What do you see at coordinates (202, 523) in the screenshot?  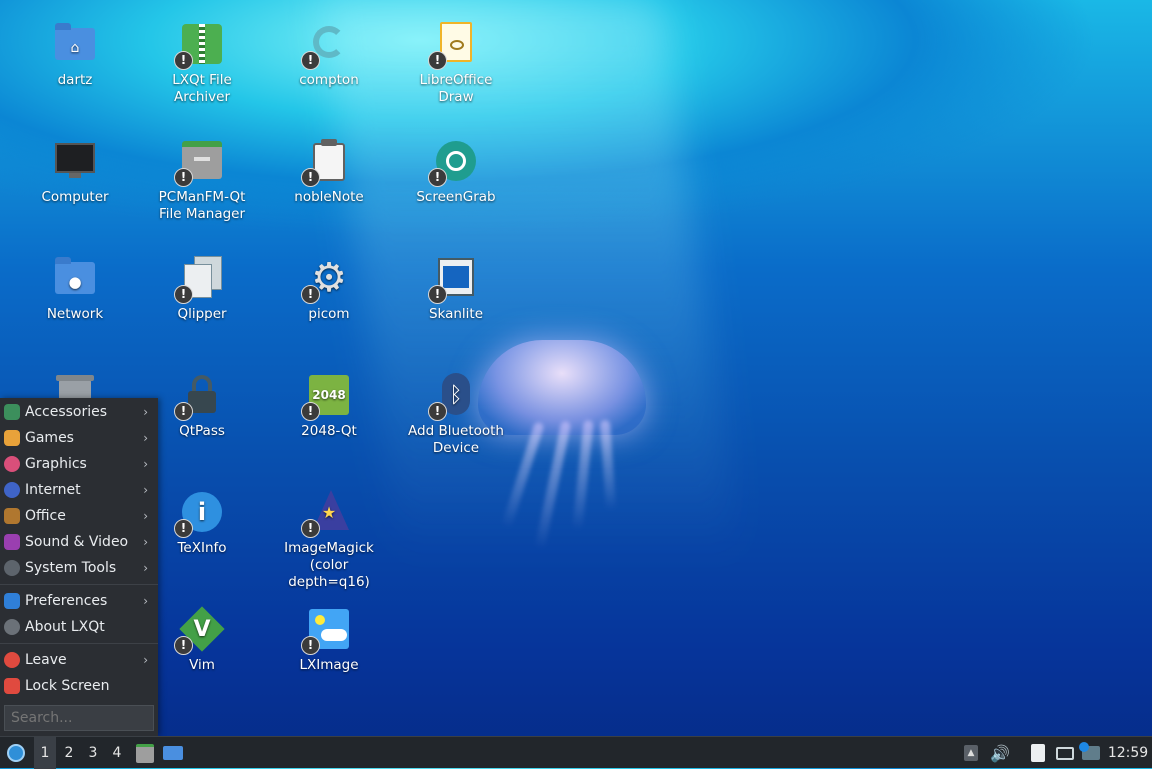 I see `desktop-icon-texinfo: i ! TeXInfo` at bounding box center [202, 523].